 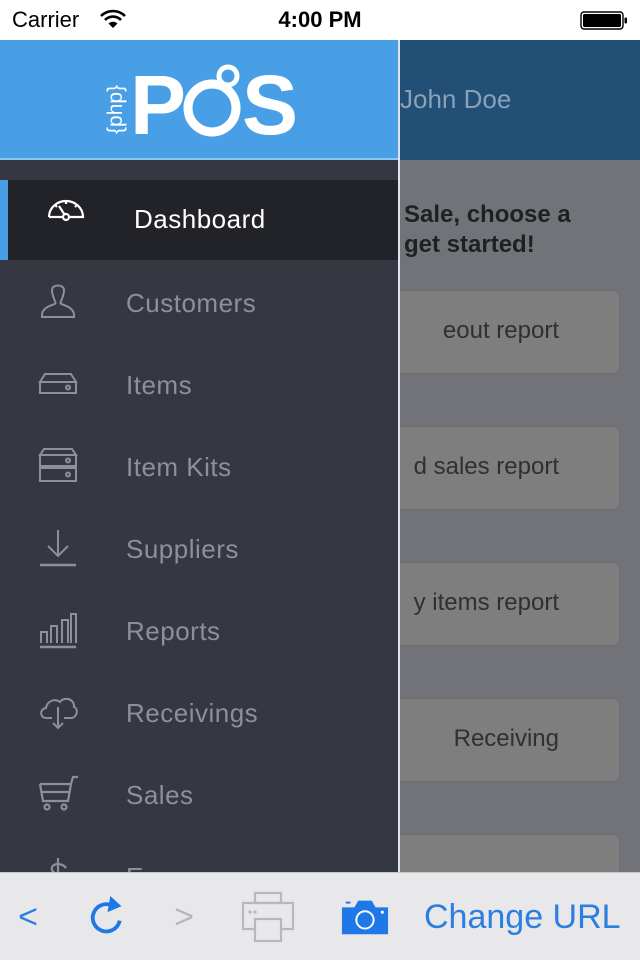 I want to click on logo-p-letter: P, so click(x=158, y=100).